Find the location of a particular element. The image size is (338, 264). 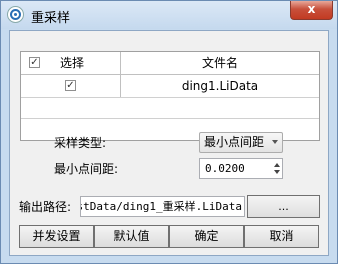

table-header: ✓ 选择 文件名 is located at coordinates (170, 63).